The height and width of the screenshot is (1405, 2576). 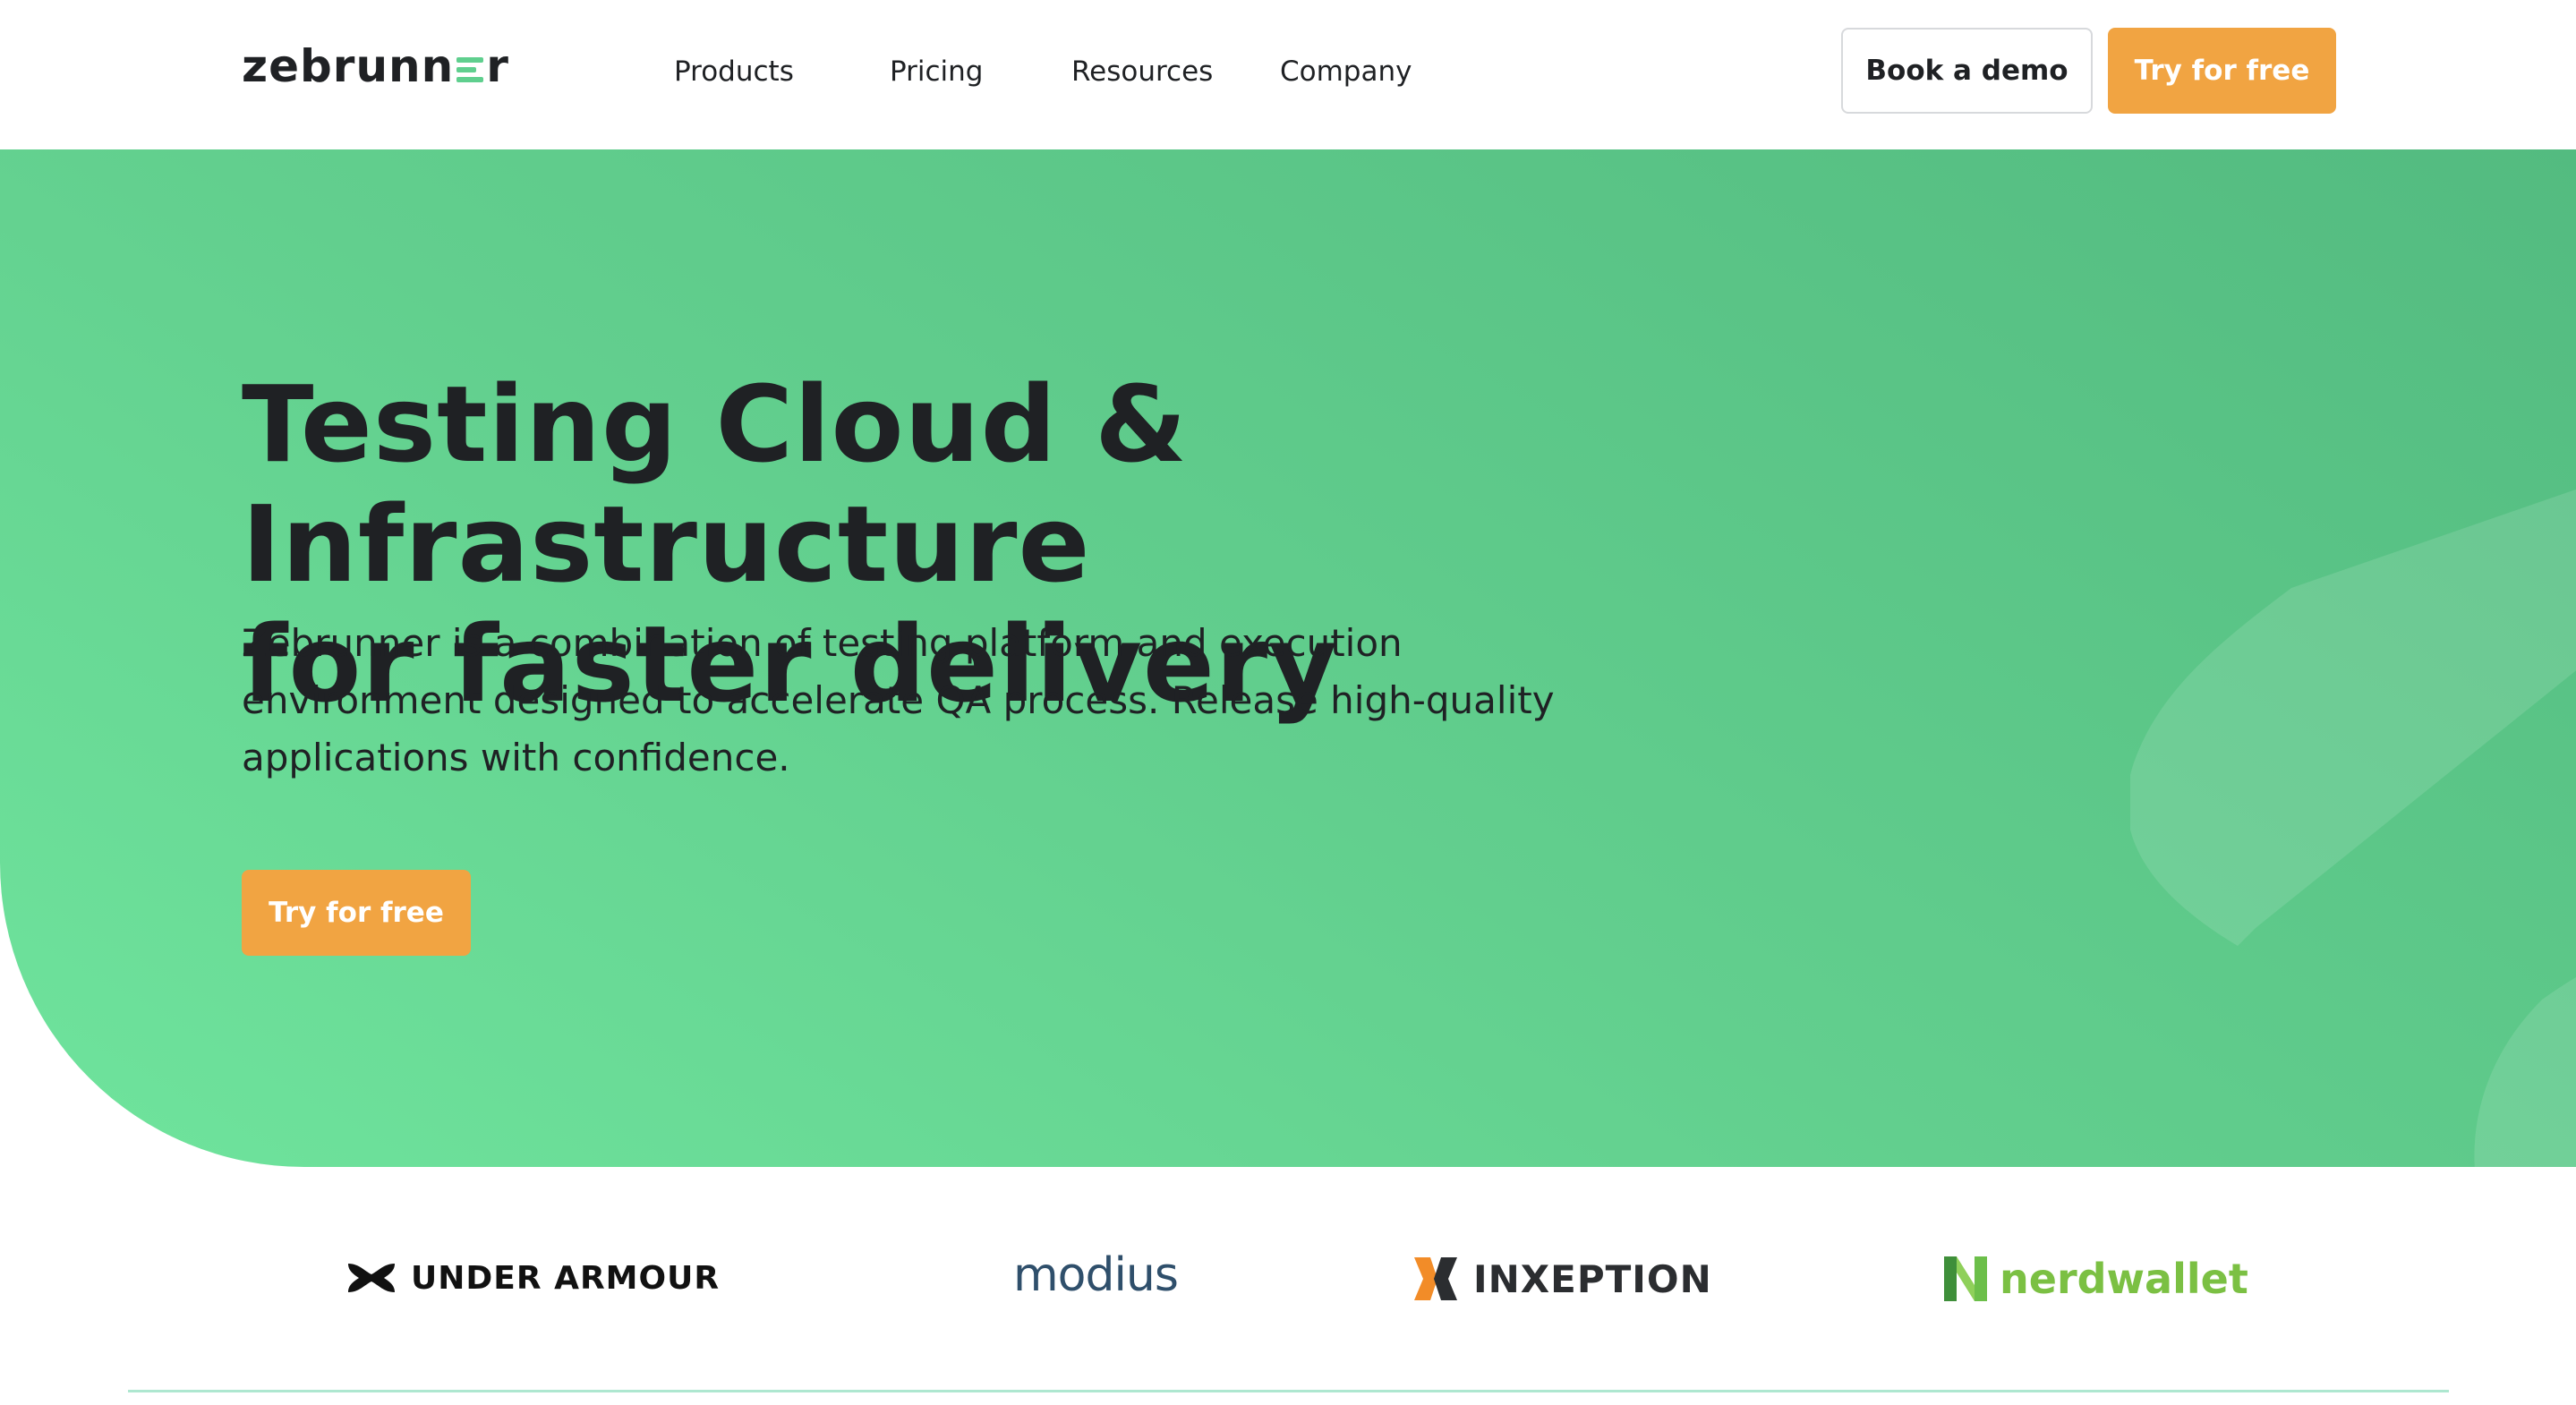 I want to click on inxeption-logo: INXEPTION, so click(x=1561, y=1278).